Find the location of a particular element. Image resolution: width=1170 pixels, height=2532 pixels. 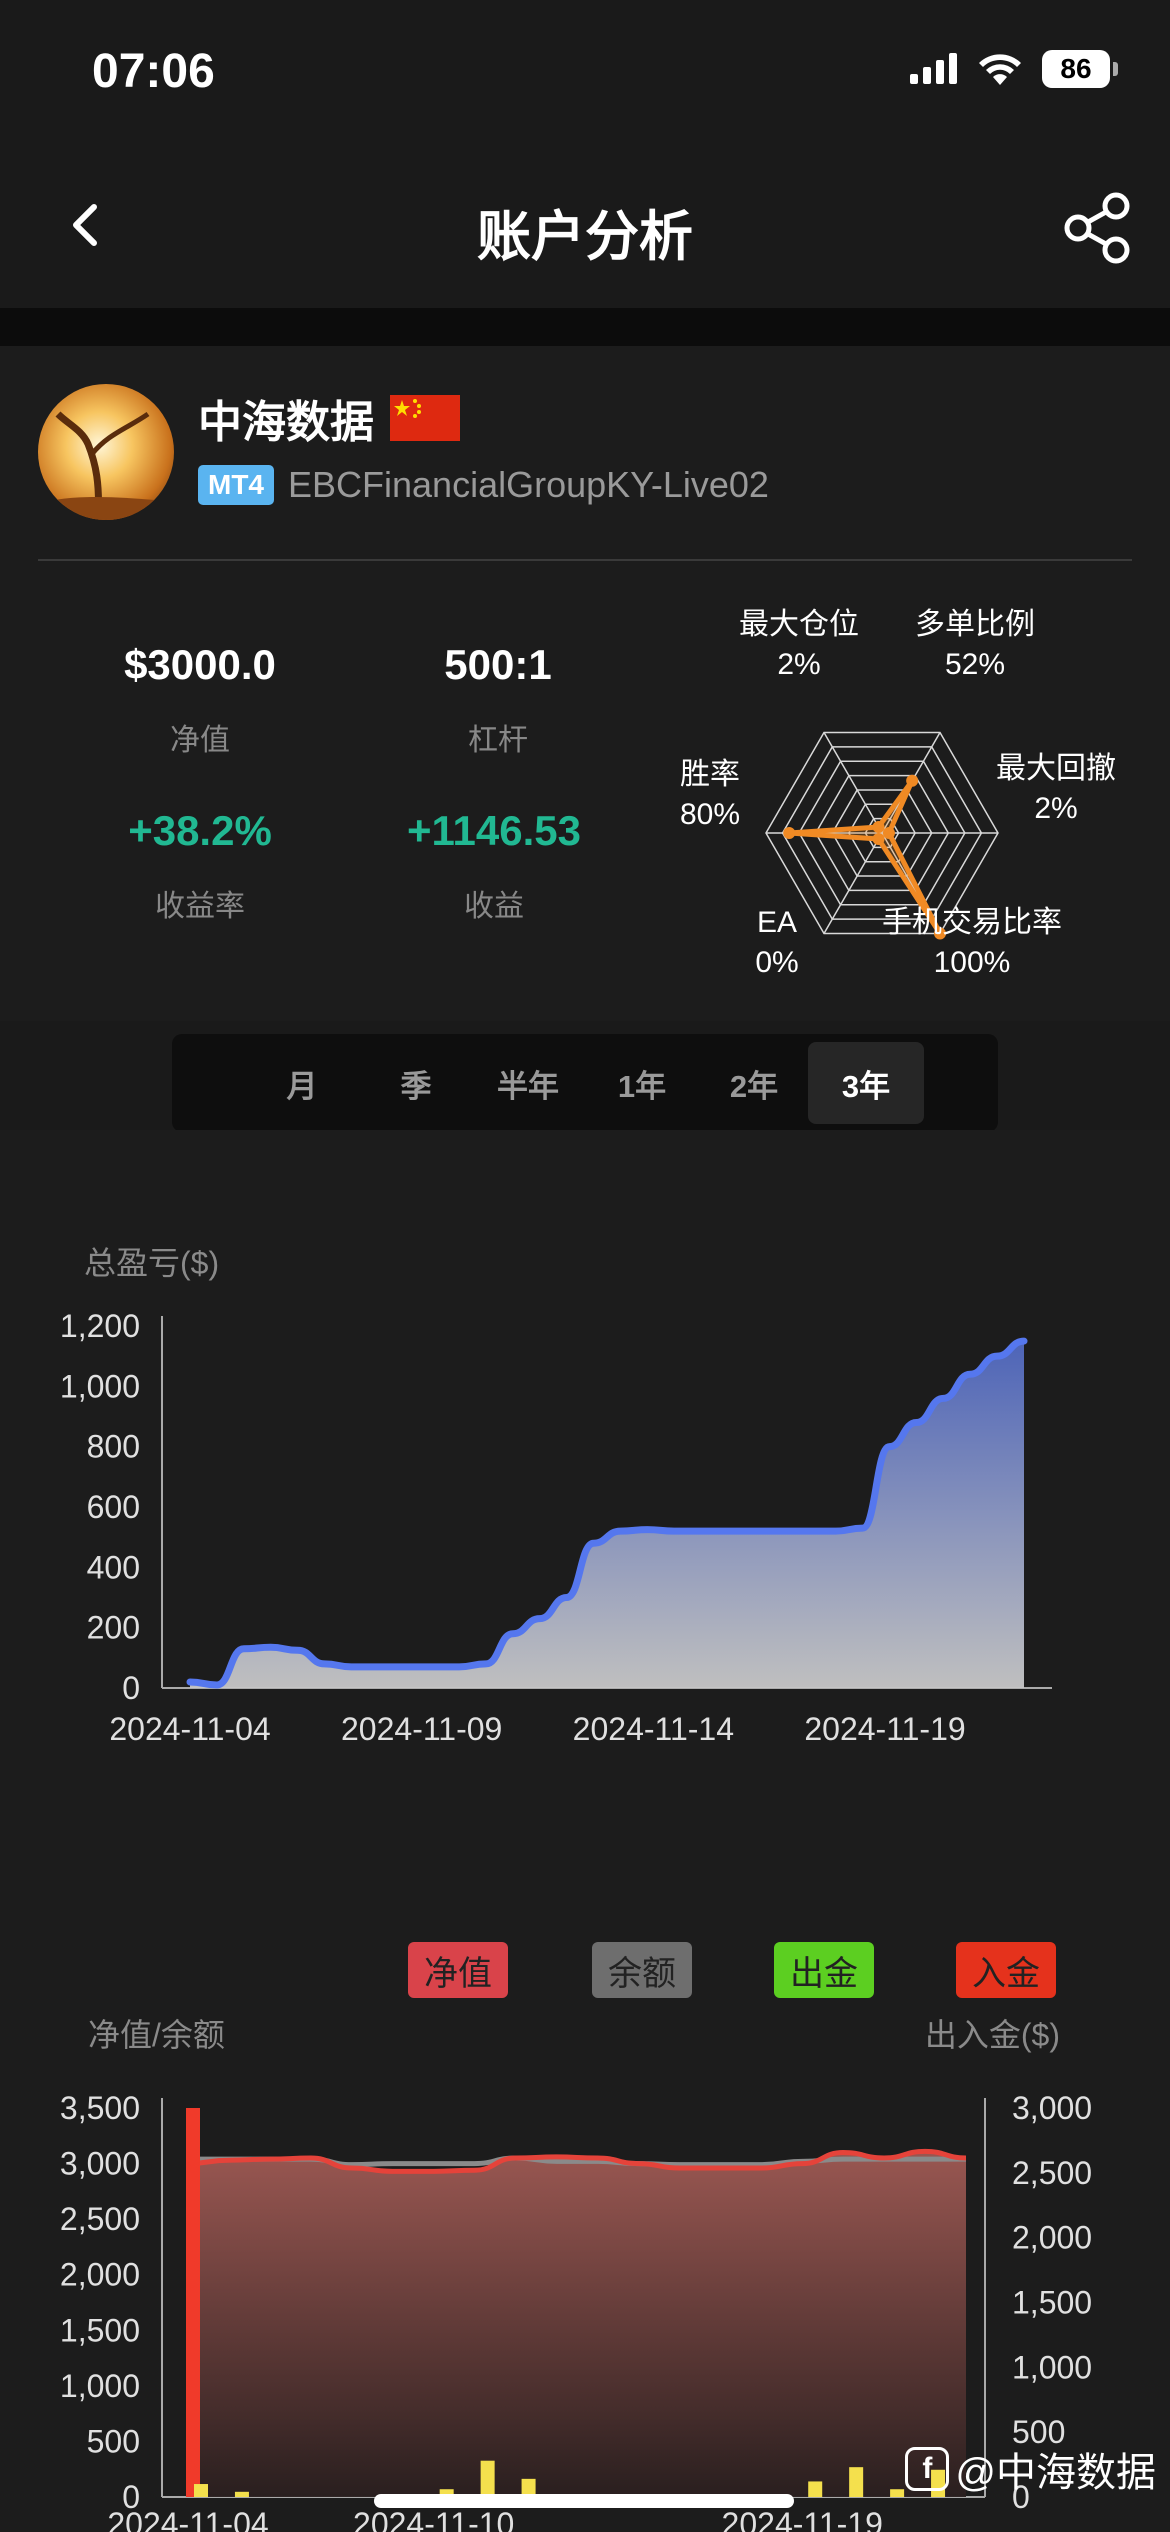

pnl-area is located at coordinates (607, 1514).